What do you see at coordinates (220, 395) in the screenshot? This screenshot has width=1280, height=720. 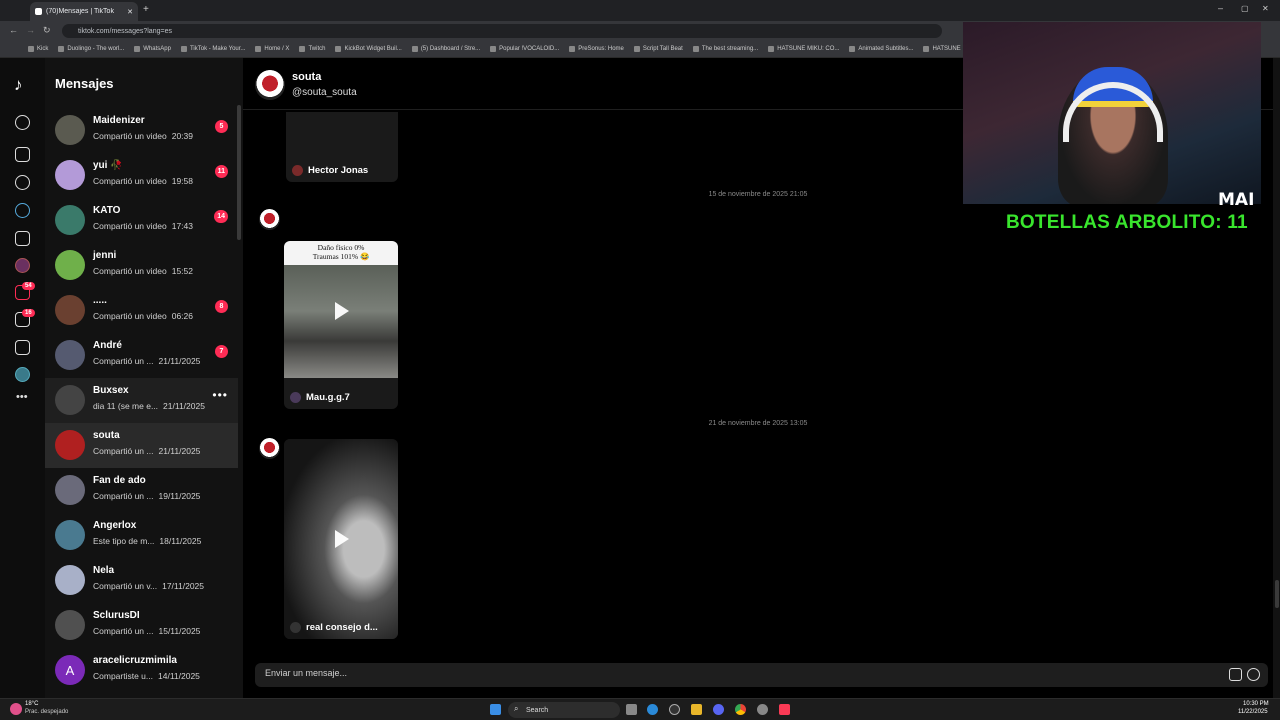 I see `conversation-more-icon: •••` at bounding box center [220, 395].